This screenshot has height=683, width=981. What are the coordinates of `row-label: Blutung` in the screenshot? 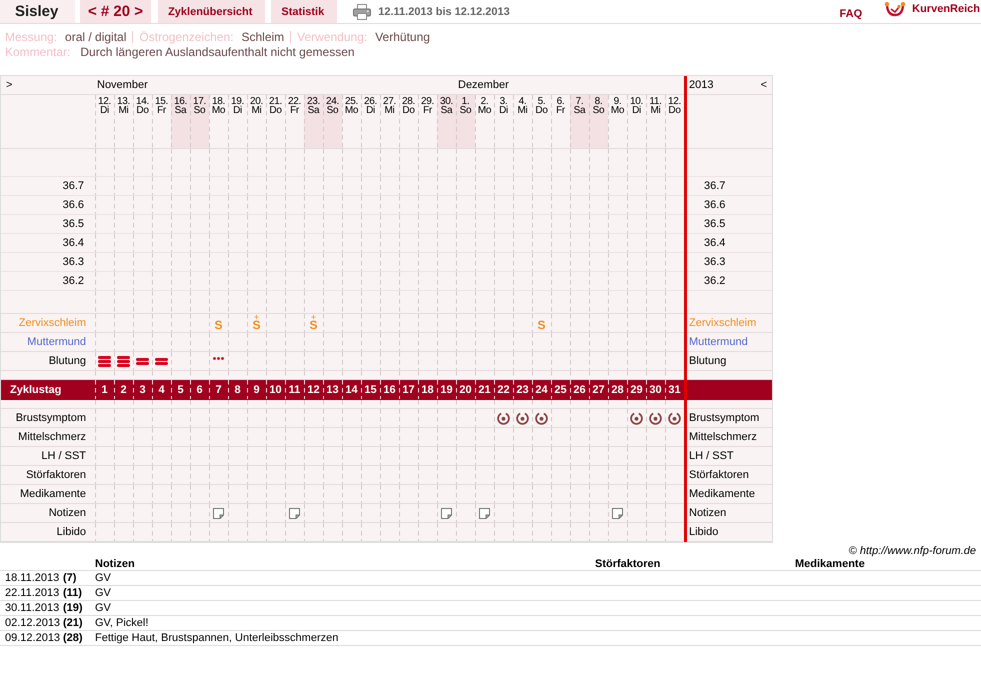 It's located at (67, 361).